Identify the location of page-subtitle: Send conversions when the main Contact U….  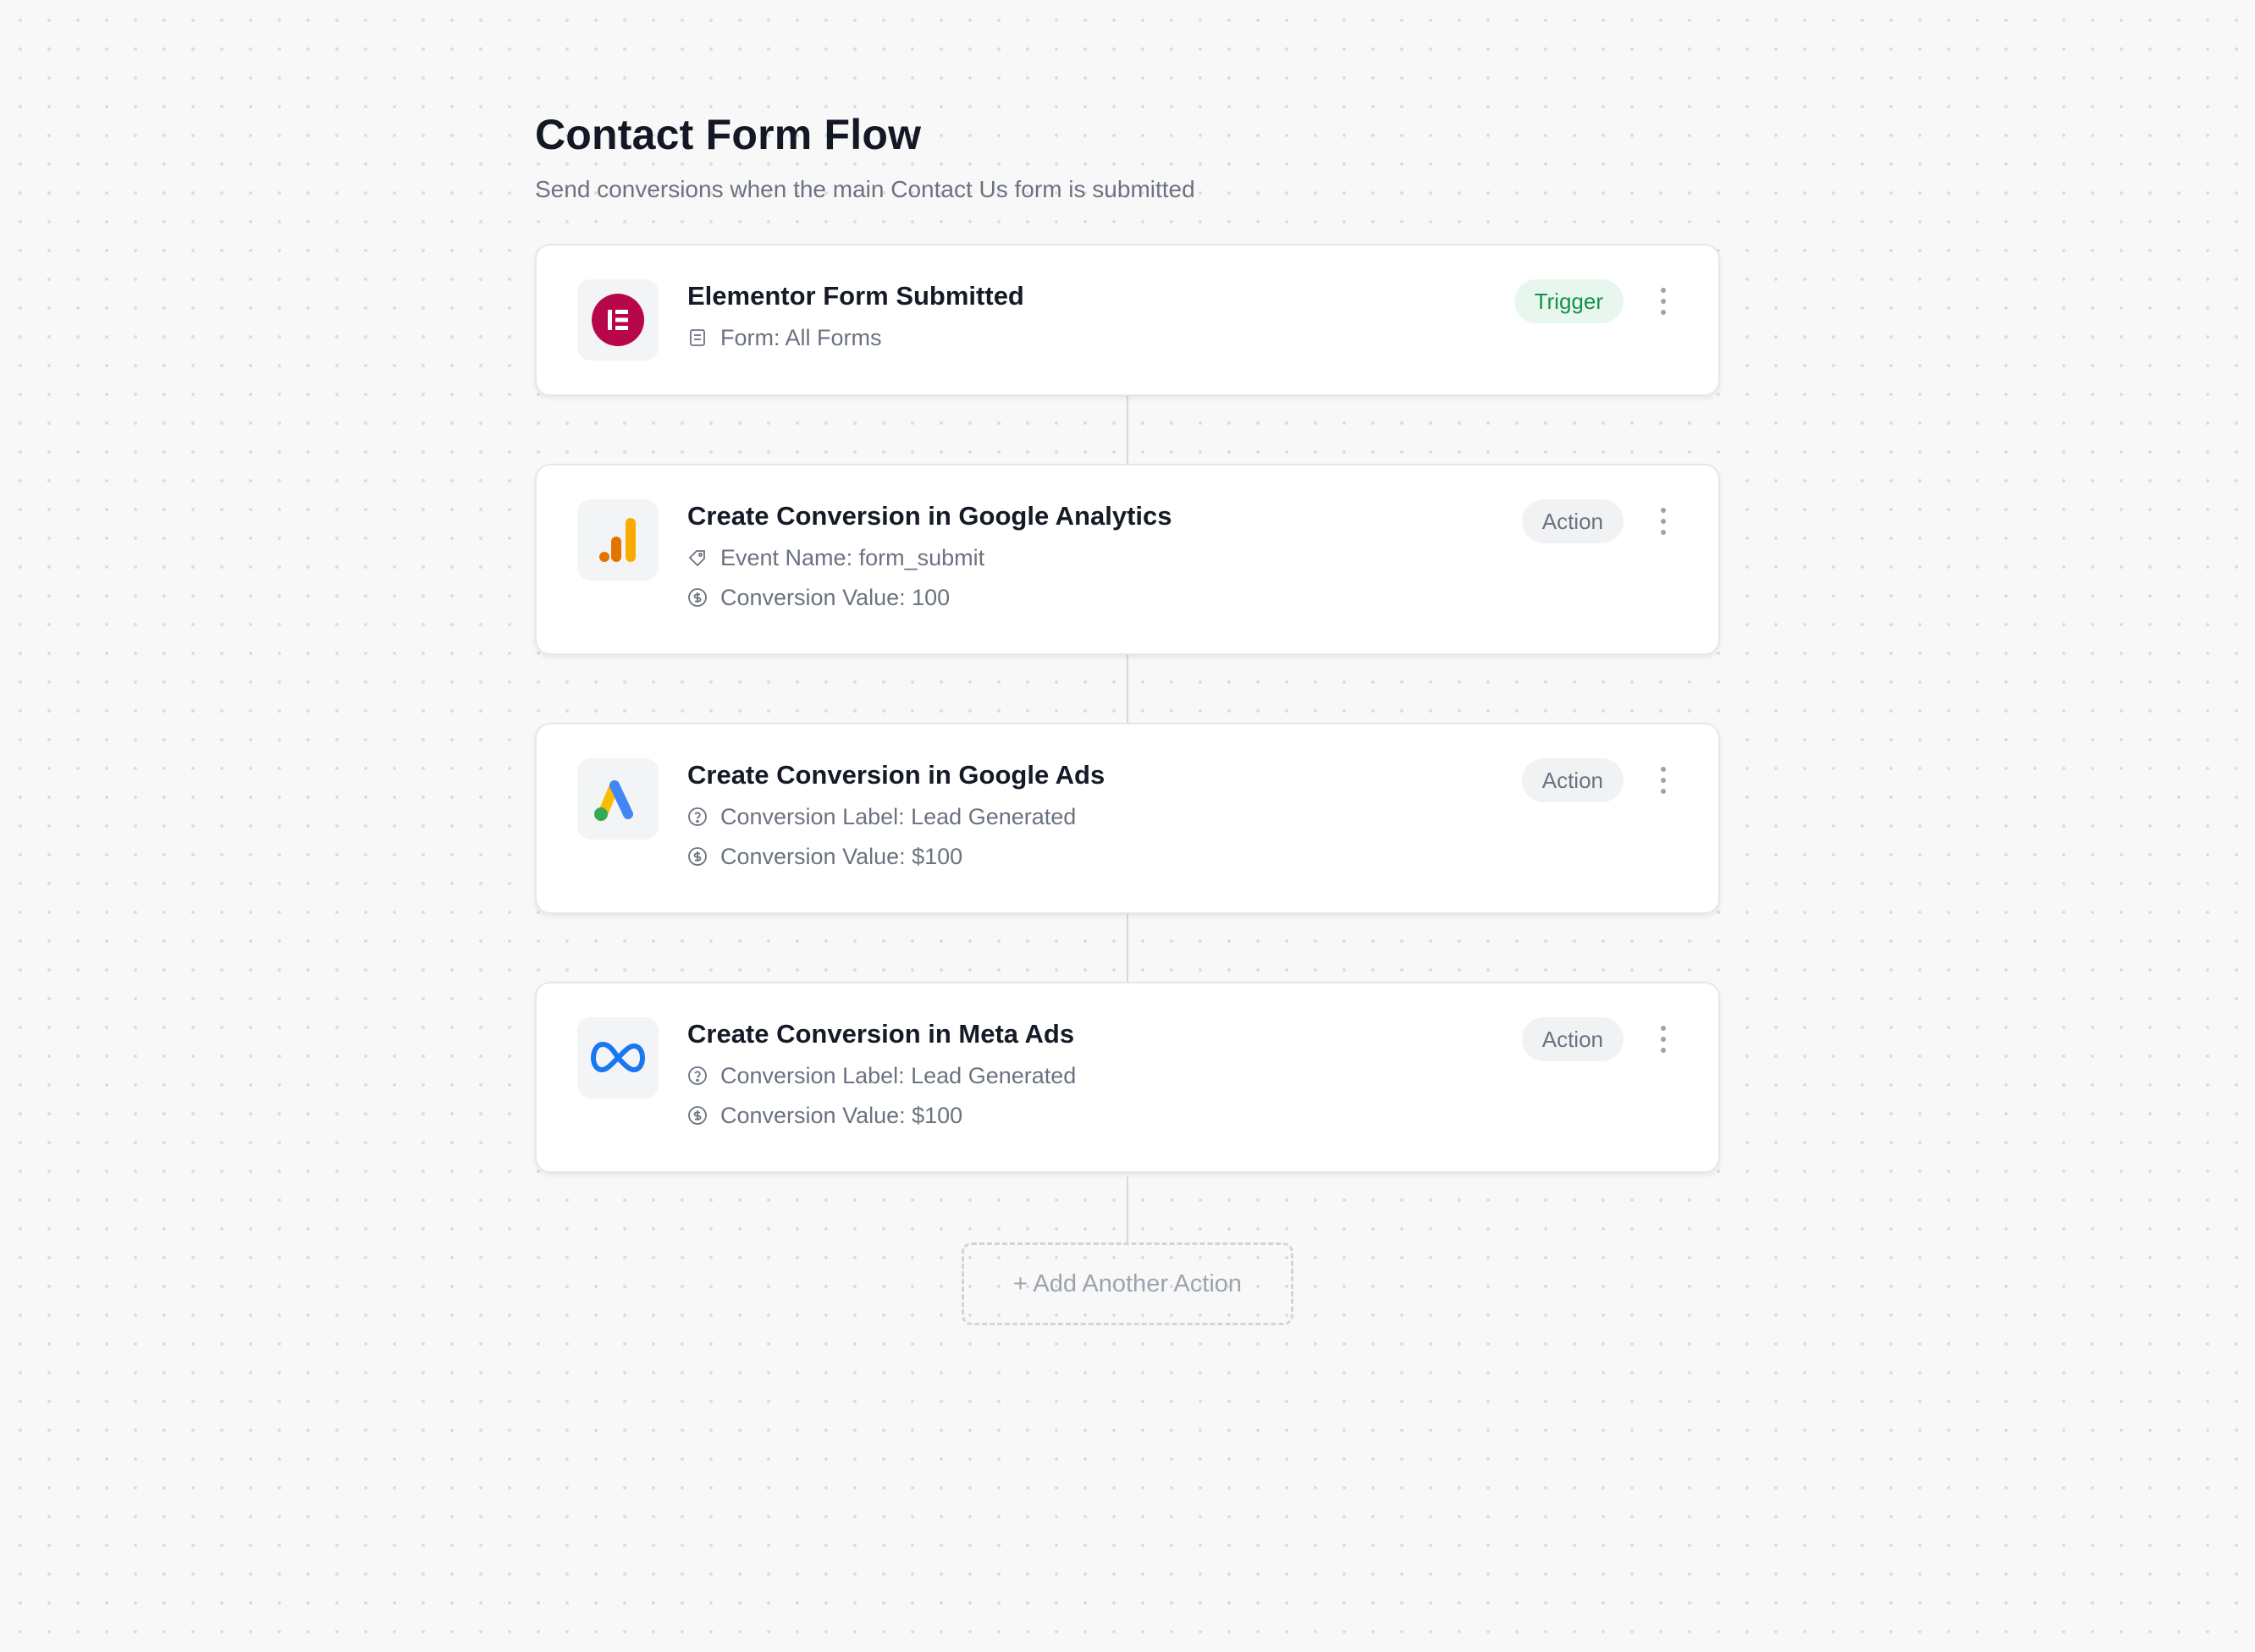
(865, 189).